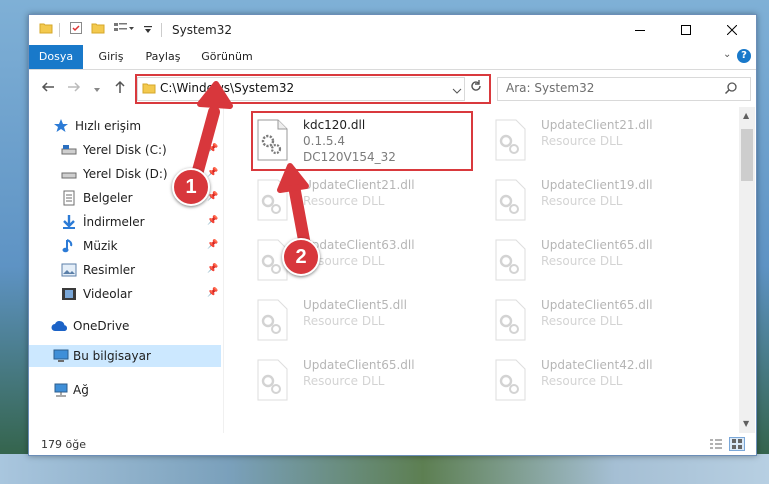  I want to click on sidebar-item-label: Videolar, so click(108, 294).